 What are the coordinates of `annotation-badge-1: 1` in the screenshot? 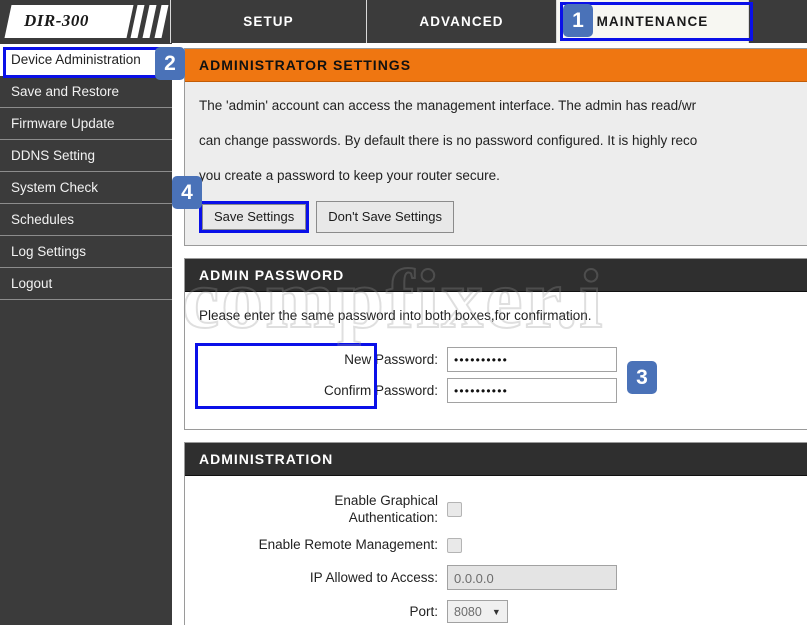 It's located at (578, 20).